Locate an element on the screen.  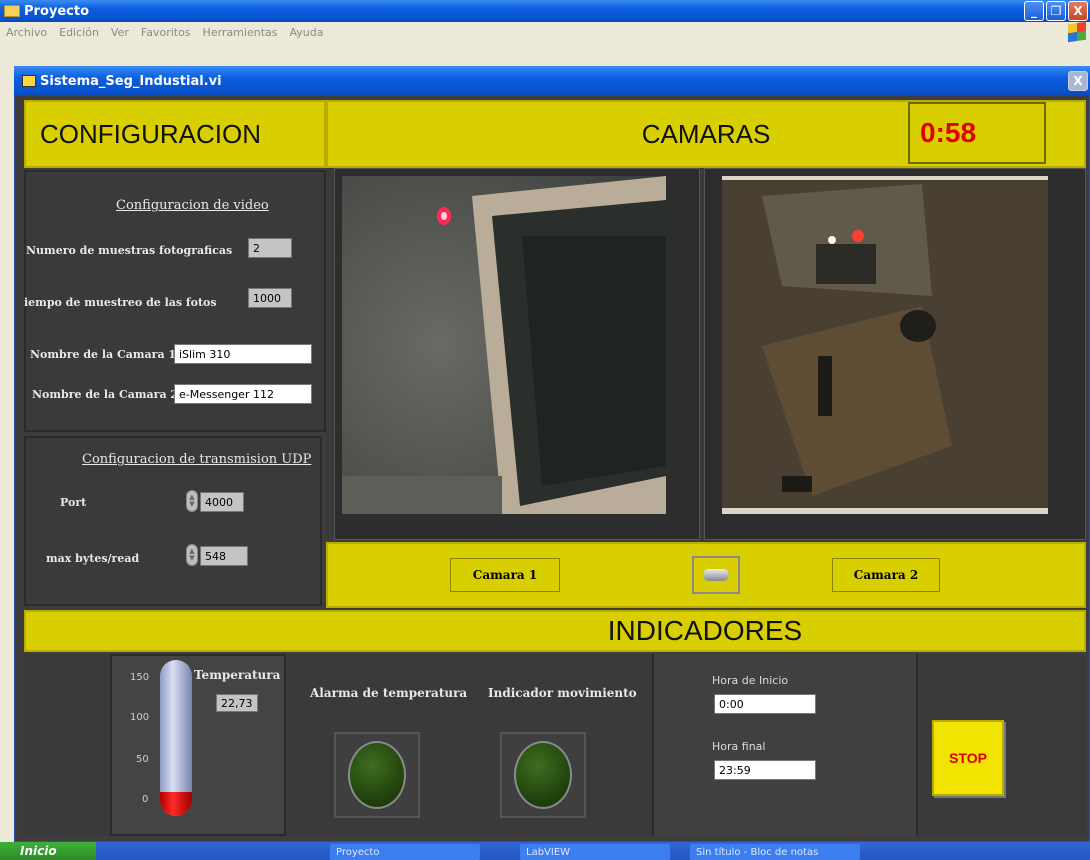
outer-window-controls: _ ❐ X is located at coordinates (1056, 11).